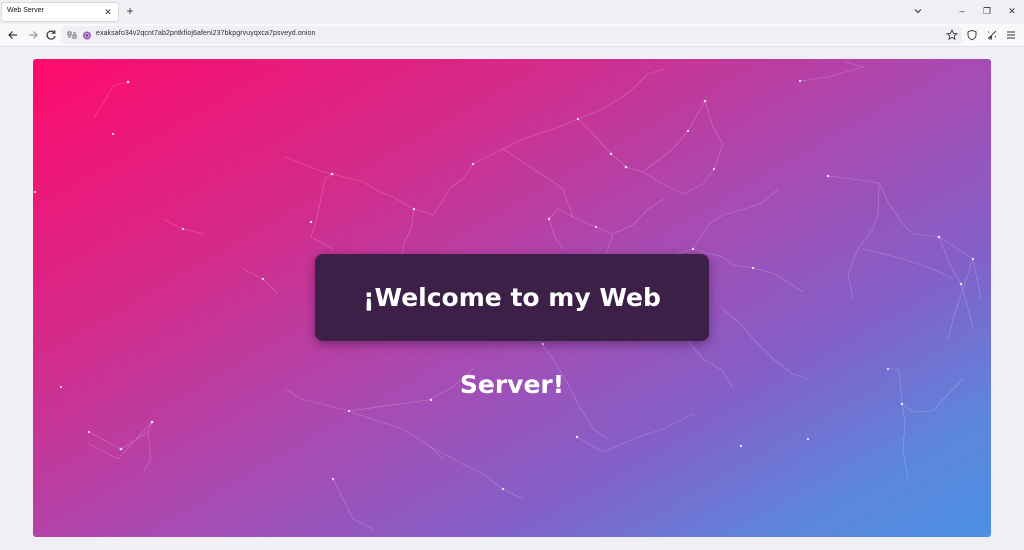 The height and width of the screenshot is (550, 1024). Describe the element at coordinates (972, 35) in the screenshot. I see `shield-icon` at that location.